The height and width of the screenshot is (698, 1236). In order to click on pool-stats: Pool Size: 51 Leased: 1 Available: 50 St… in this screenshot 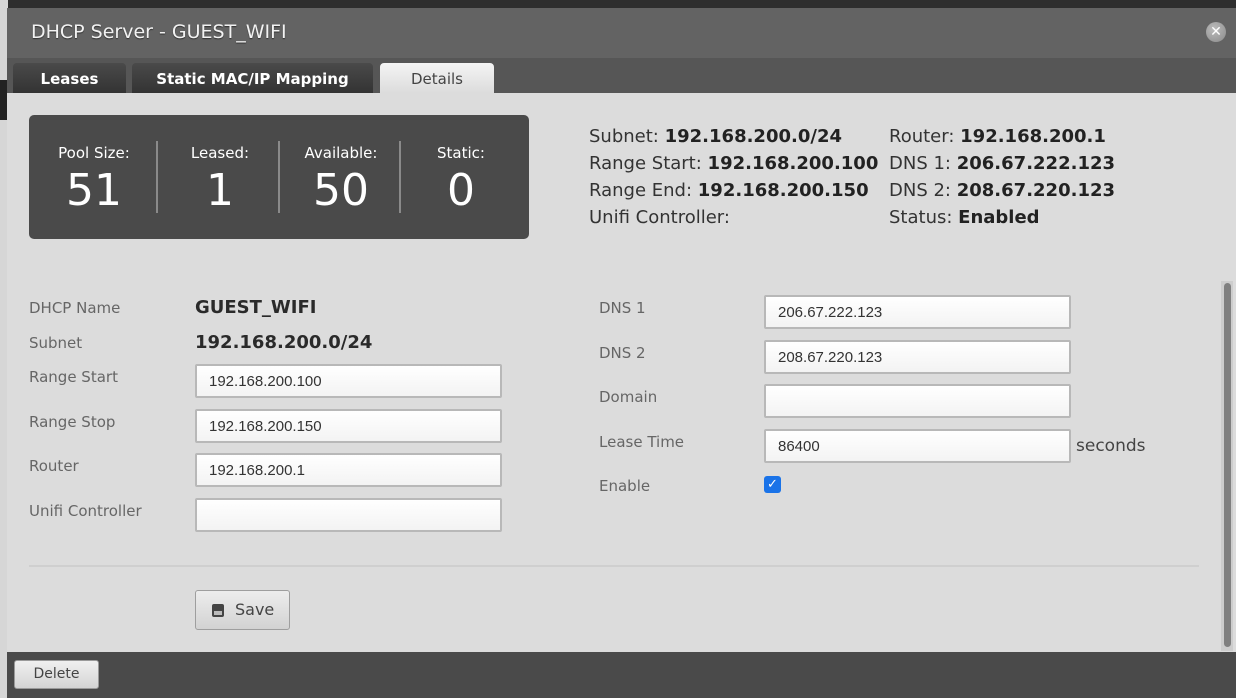, I will do `click(279, 177)`.